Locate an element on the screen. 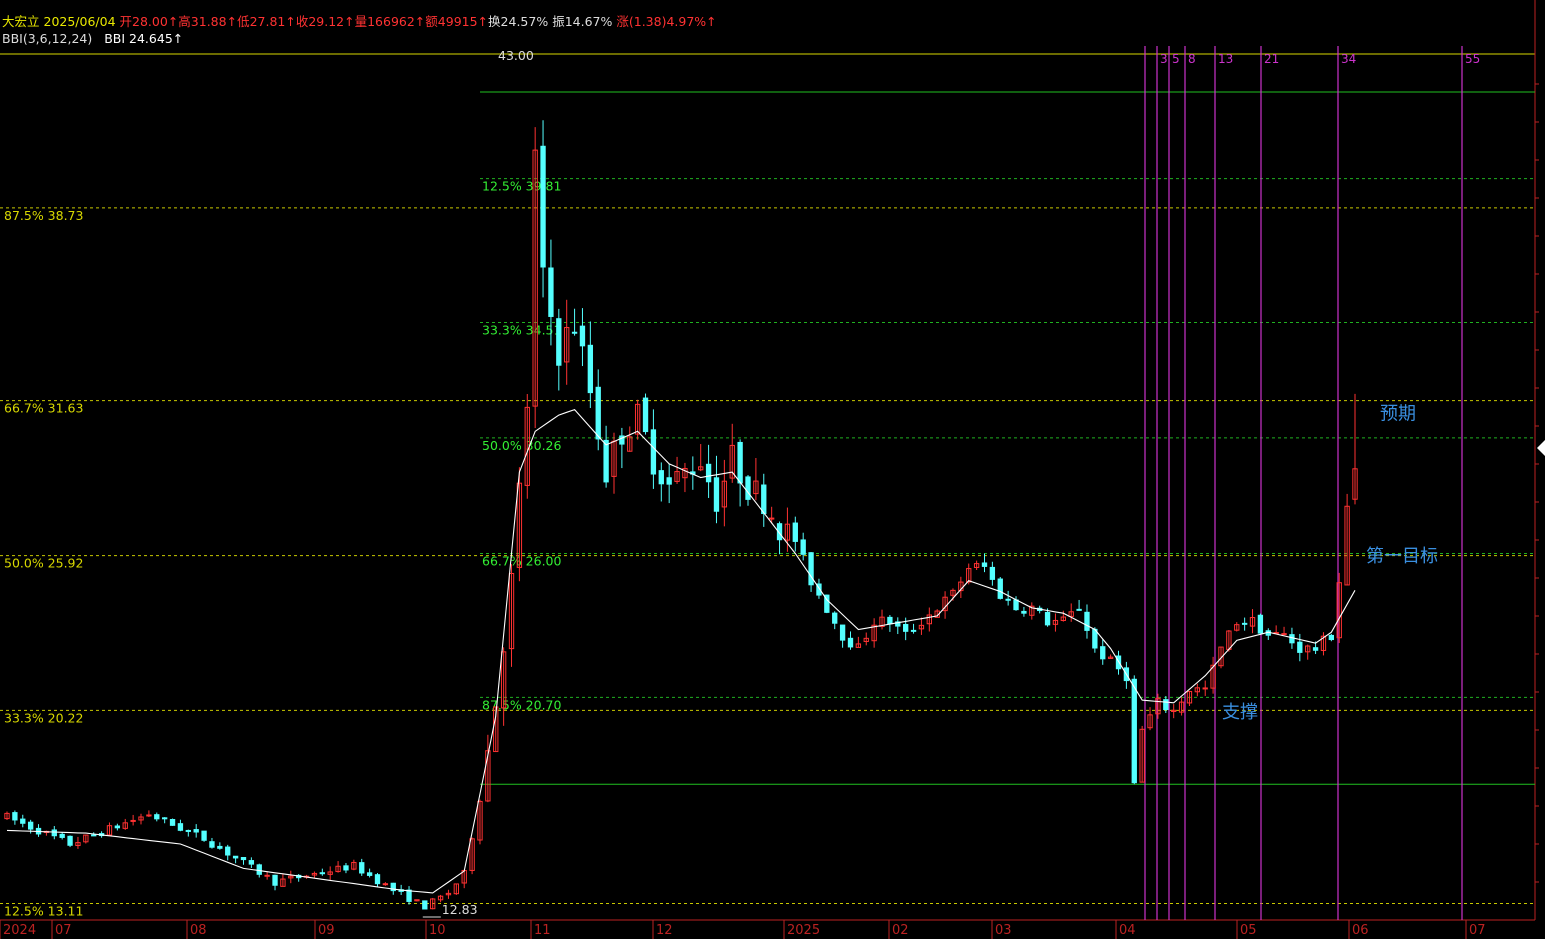 The width and height of the screenshot is (1545, 939). time-zone-label: 21 is located at coordinates (1271, 59).